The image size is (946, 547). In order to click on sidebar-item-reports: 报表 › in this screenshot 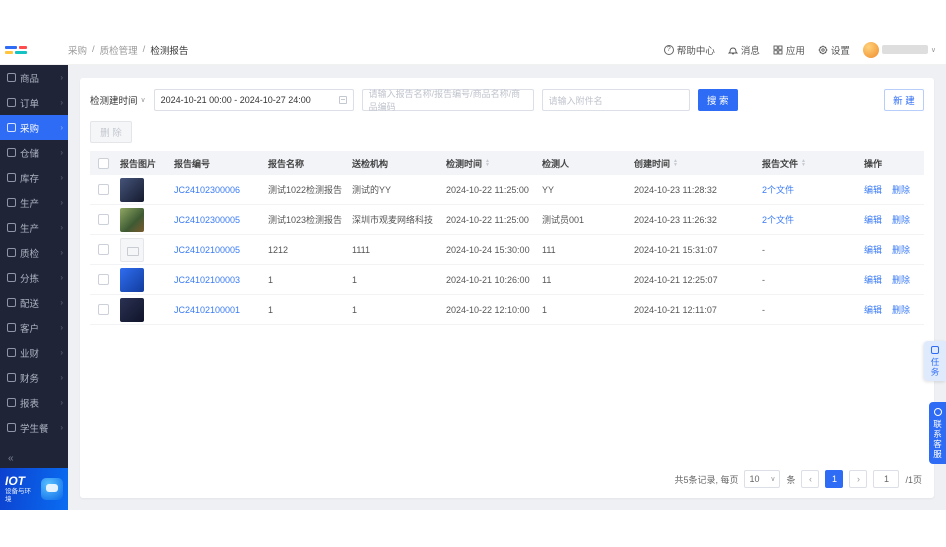, I will do `click(34, 402)`.